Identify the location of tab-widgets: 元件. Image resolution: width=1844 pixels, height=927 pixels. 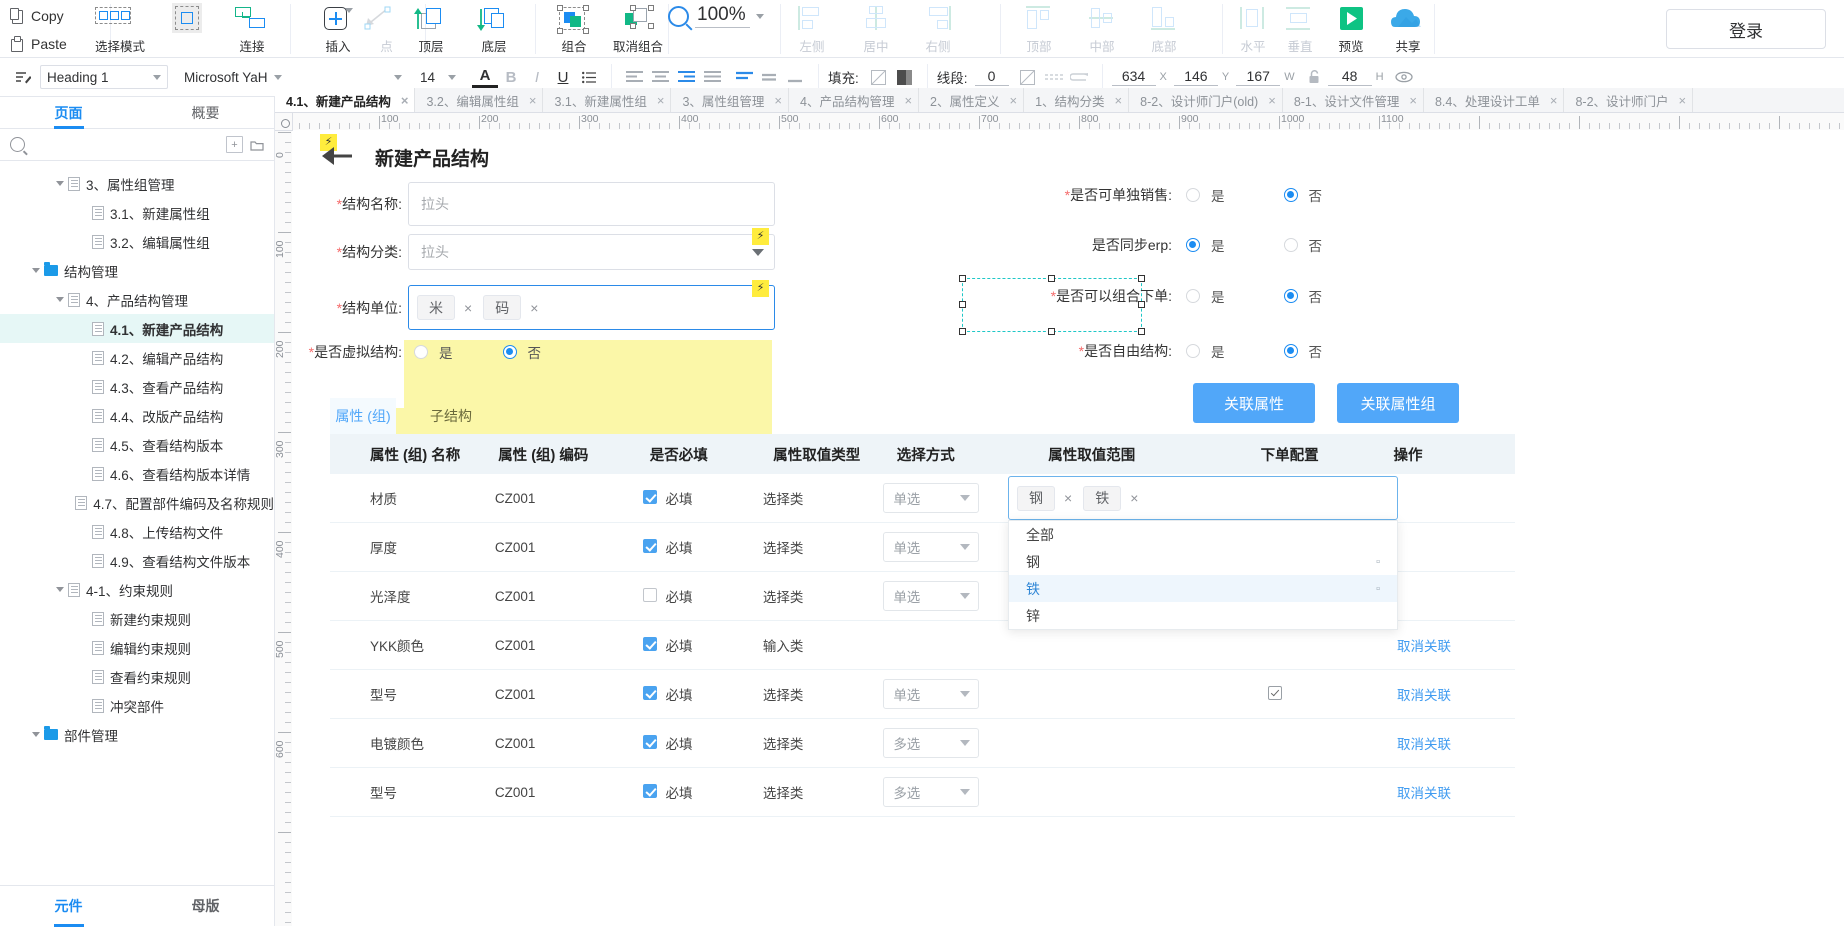
(68, 906).